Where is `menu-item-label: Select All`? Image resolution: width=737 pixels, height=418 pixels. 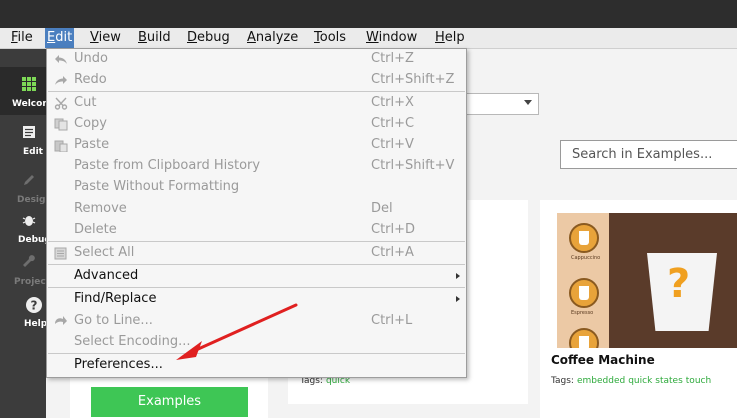 menu-item-label: Select All is located at coordinates (104, 252).